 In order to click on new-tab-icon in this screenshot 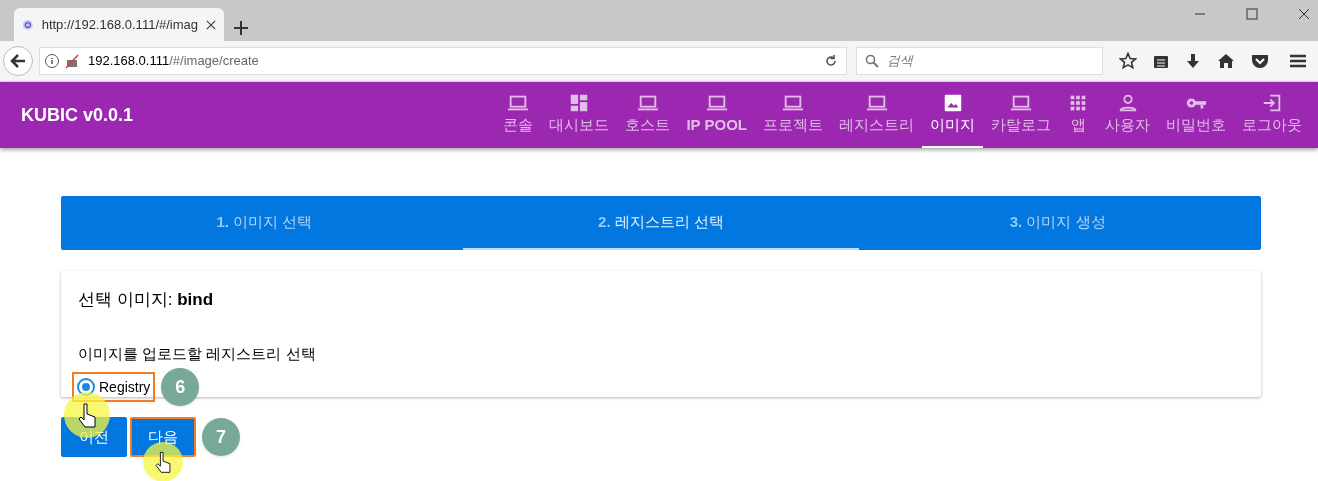, I will do `click(241, 28)`.